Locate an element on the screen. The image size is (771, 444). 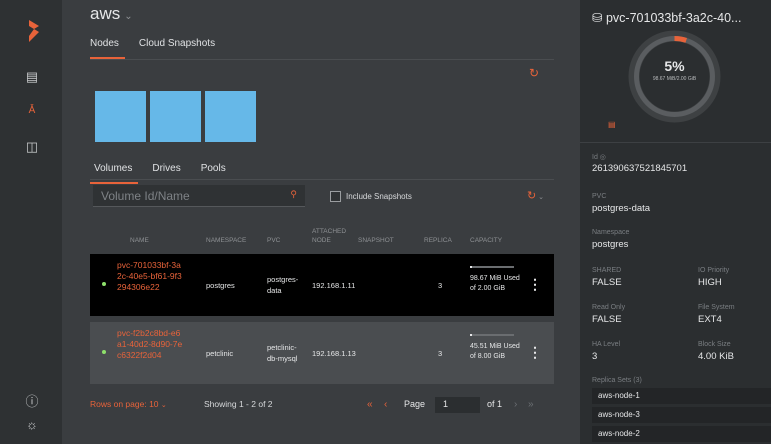
eye-icon: ◎ is located at coordinates (603, 157).